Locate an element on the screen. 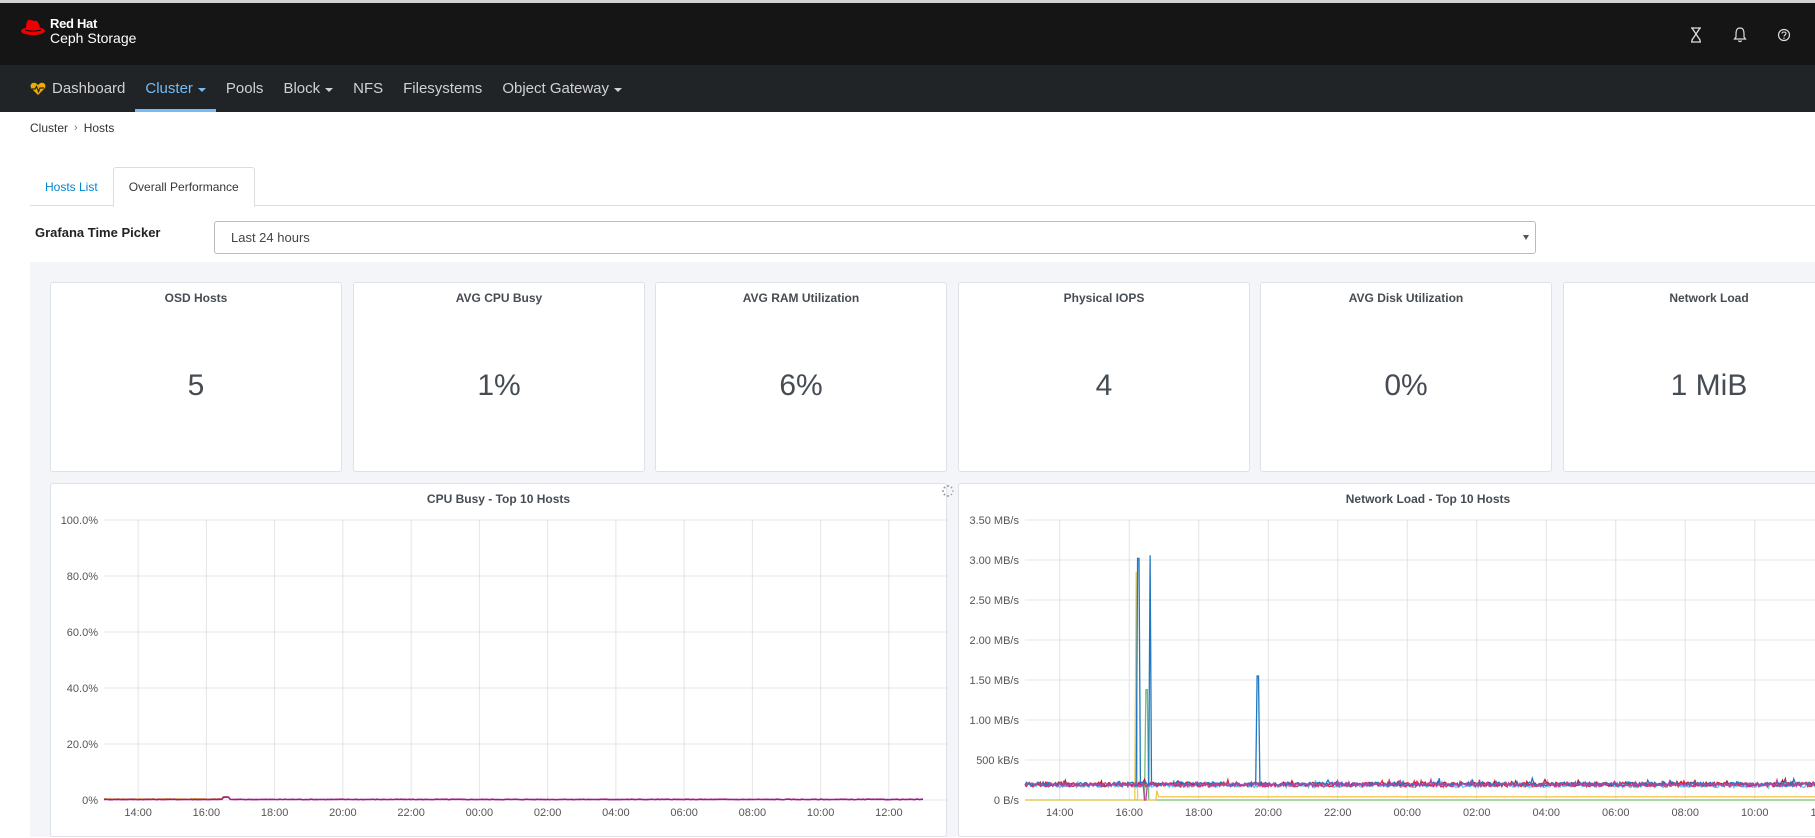 The image size is (1815, 838). stat-card-title: AVG Disk Utilization is located at coordinates (1406, 298).